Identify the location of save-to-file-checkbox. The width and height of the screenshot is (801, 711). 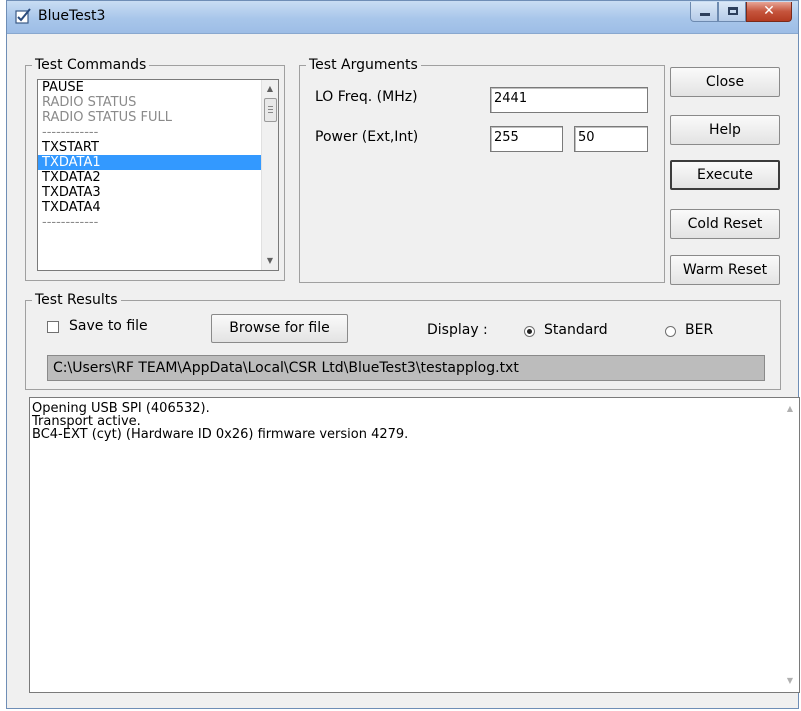
(53, 327).